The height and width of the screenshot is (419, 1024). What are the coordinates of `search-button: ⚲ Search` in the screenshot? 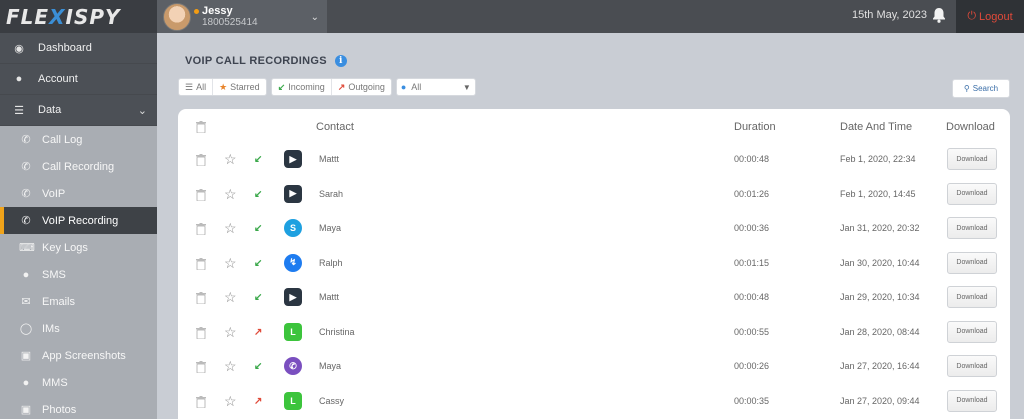 It's located at (981, 88).